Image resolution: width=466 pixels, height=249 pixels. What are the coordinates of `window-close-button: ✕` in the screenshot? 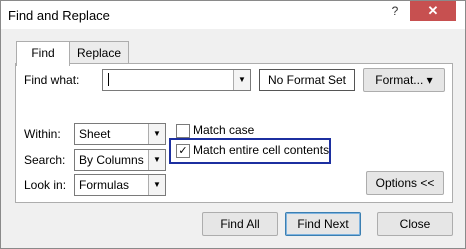 It's located at (433, 11).